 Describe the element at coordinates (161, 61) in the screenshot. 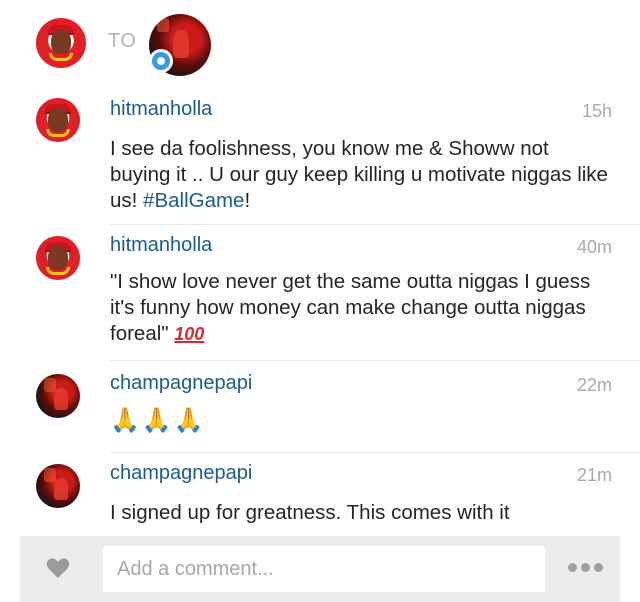

I see `recipient-badge-icon` at that location.